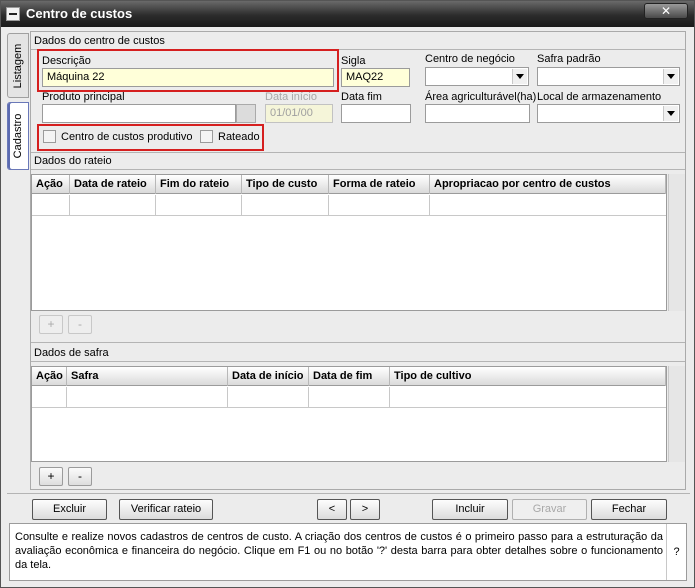 Image resolution: width=695 pixels, height=588 pixels. What do you see at coordinates (599, 97) in the screenshot?
I see `local-armazenamento-label: Local de armazenamento` at bounding box center [599, 97].